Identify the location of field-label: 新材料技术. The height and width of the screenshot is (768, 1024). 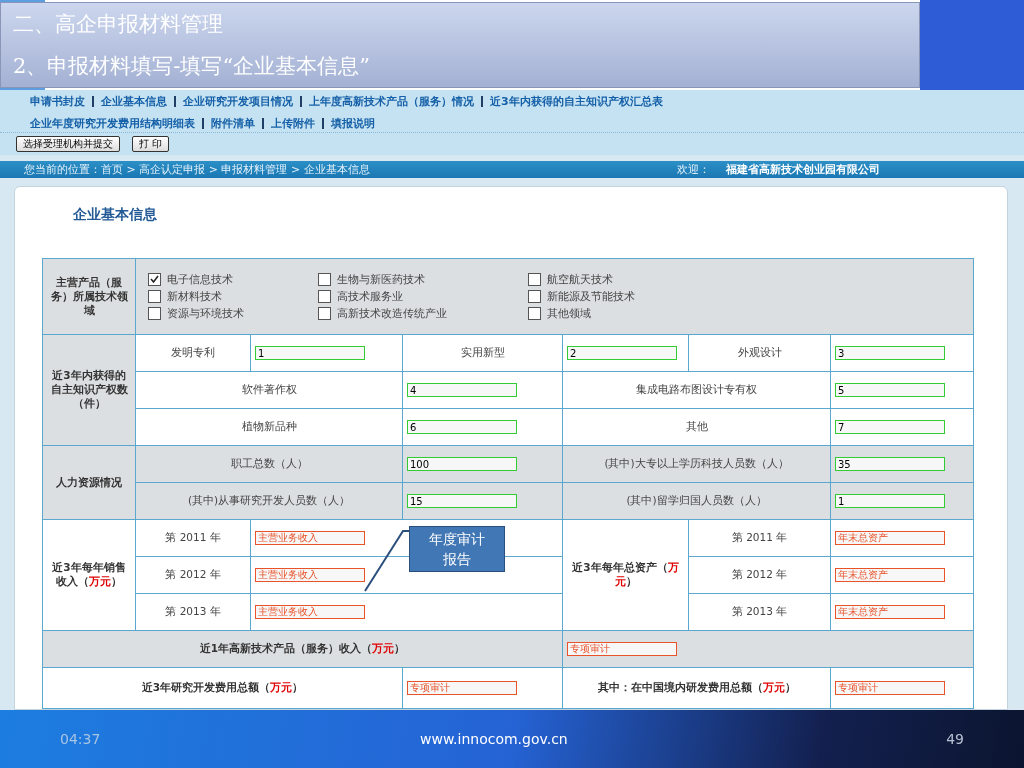
(194, 296).